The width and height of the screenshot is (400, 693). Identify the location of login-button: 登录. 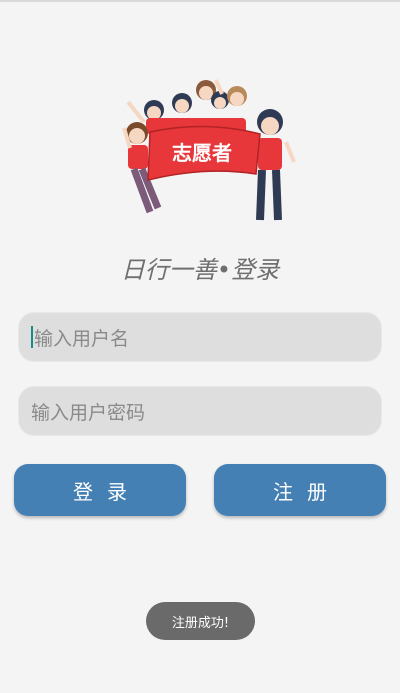
(100, 490).